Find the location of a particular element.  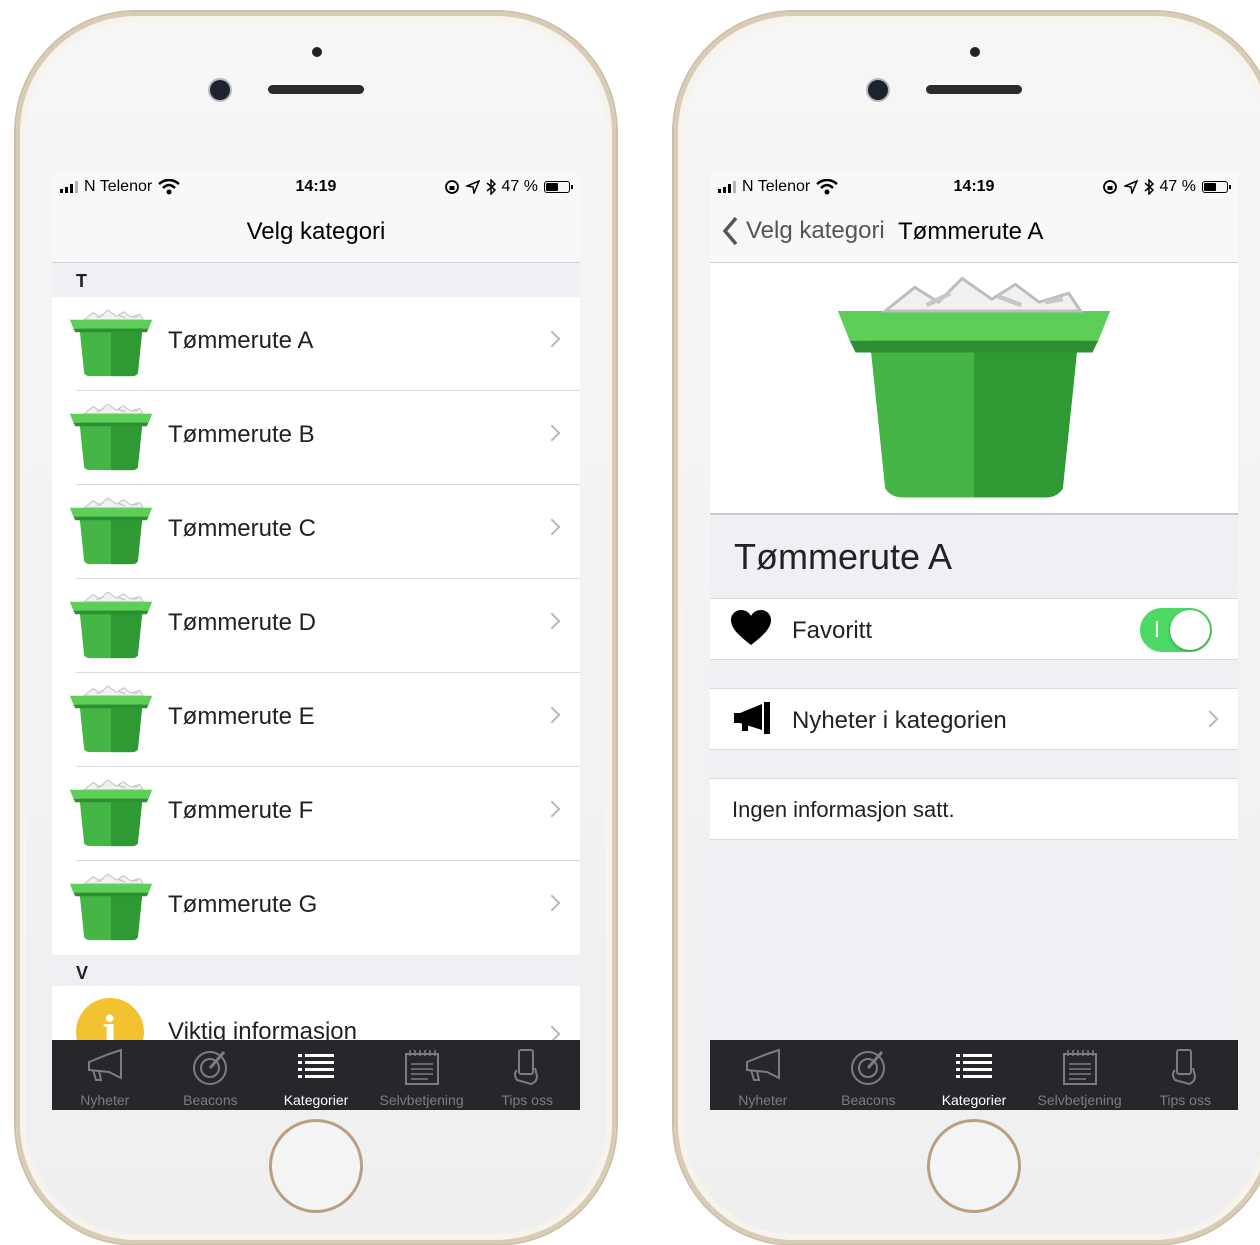

category-hero-image is located at coordinates (974, 389).